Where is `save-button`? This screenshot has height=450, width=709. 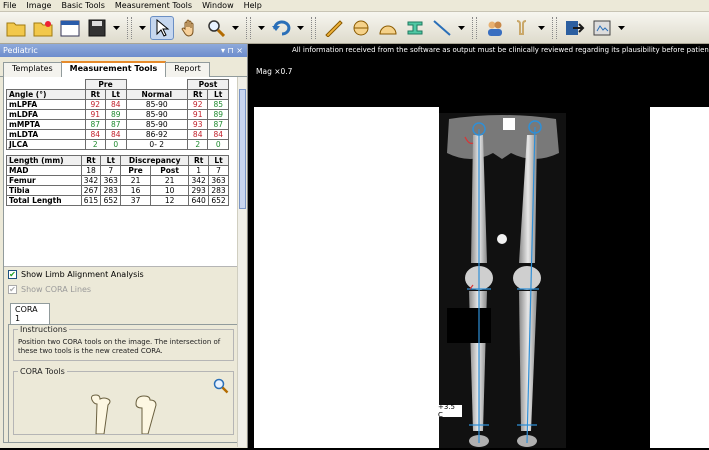
save-button is located at coordinates (97, 28).